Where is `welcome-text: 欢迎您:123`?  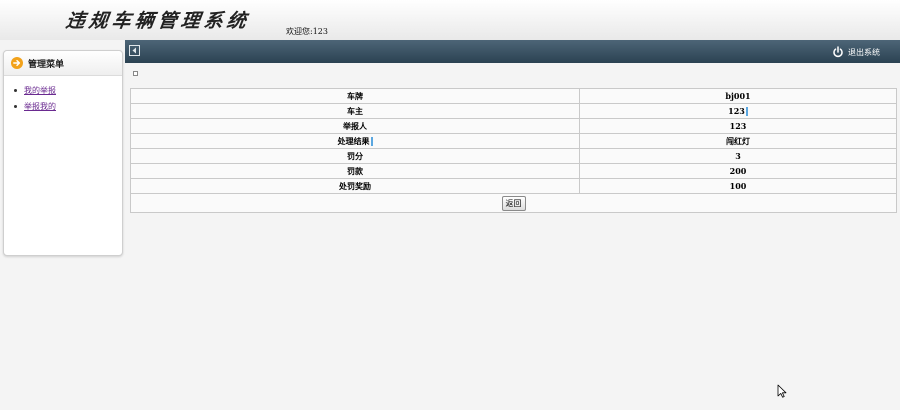
welcome-text: 欢迎您:123 is located at coordinates (307, 31).